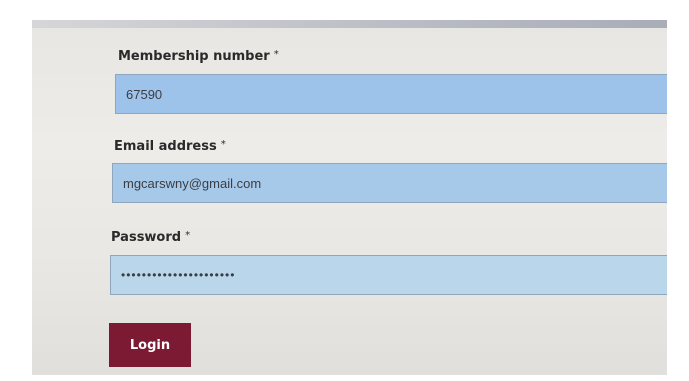  What do you see at coordinates (389, 183) in the screenshot?
I see `email-address-input: mgcarswny@gmail.com` at bounding box center [389, 183].